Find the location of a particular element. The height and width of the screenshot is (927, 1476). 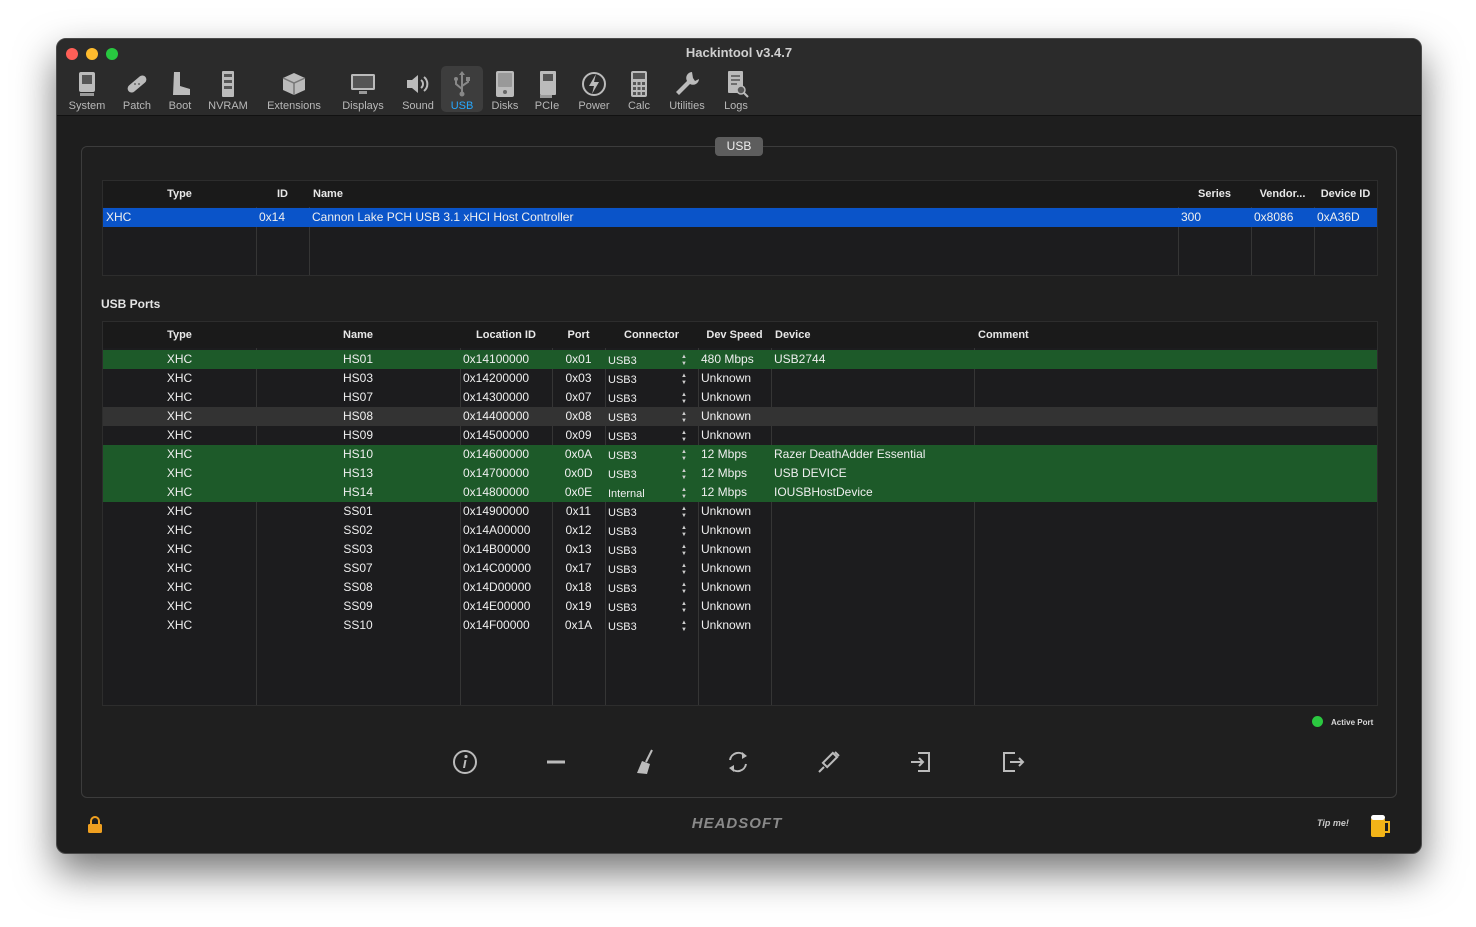

port-row-name: SS03 is located at coordinates (358, 549).